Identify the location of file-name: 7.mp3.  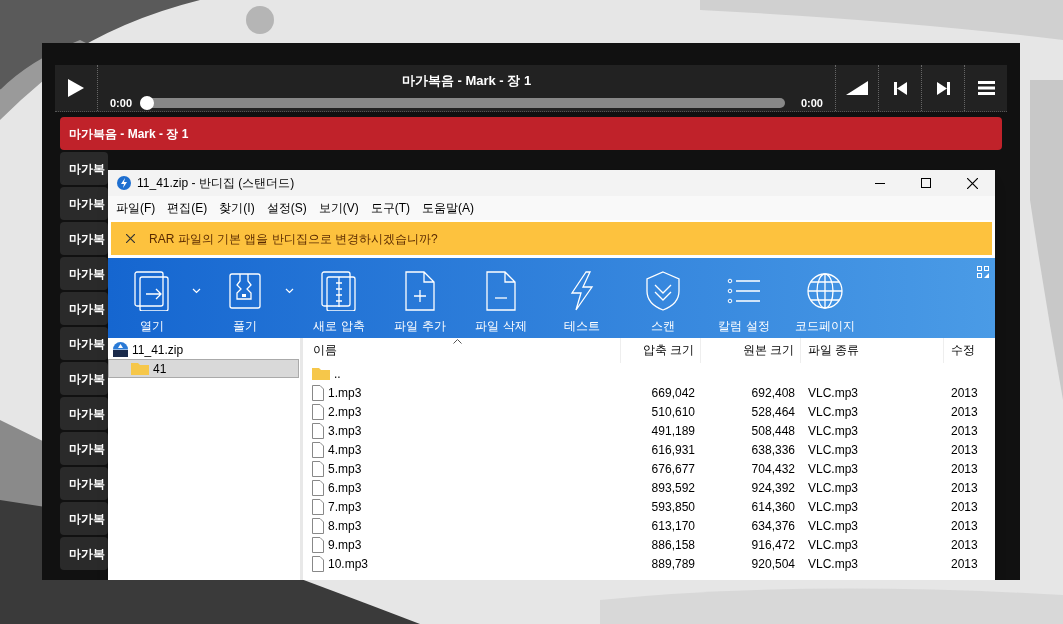
(345, 507).